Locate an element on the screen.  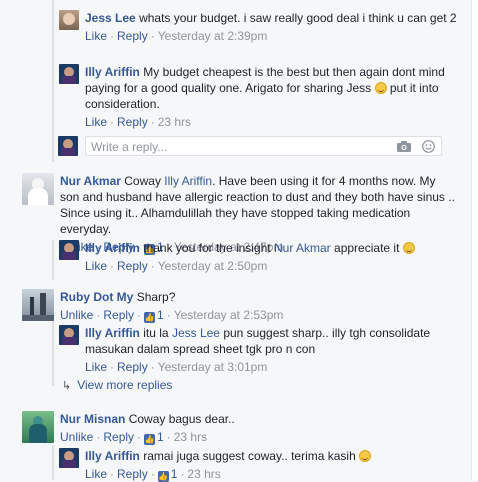
view-more-label: View more replies is located at coordinates (124, 385).